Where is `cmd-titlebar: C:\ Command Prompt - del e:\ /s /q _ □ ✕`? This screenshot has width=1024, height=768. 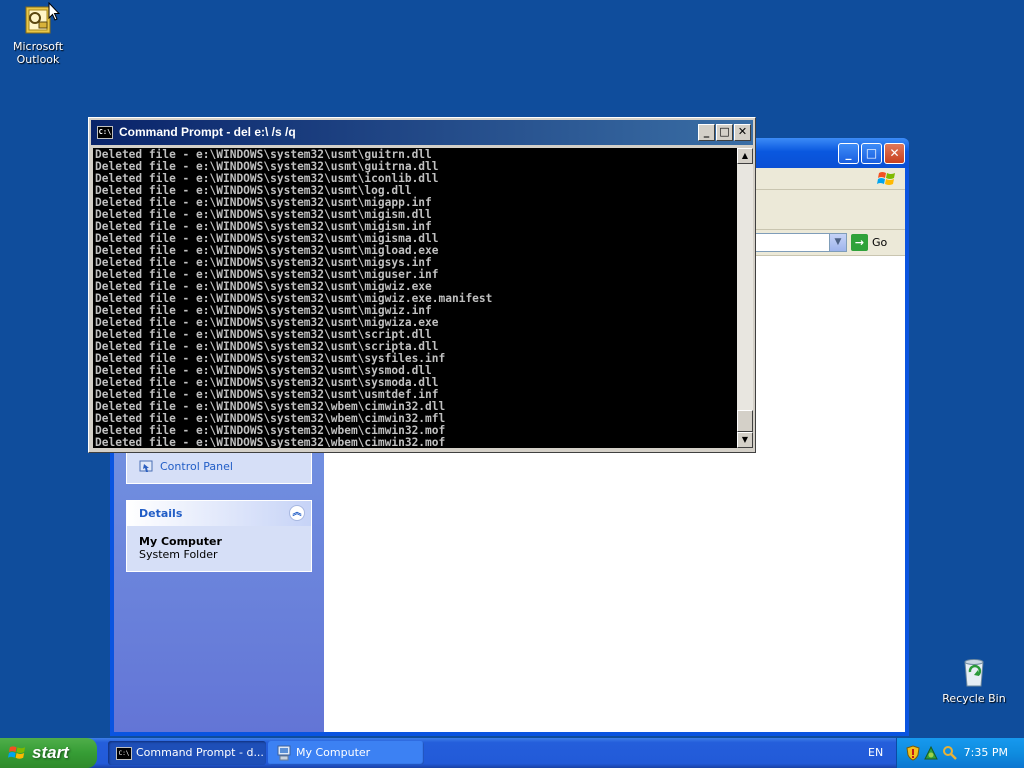 cmd-titlebar: C:\ Command Prompt - del e:\ /s /q _ □ ✕ is located at coordinates (422, 132).